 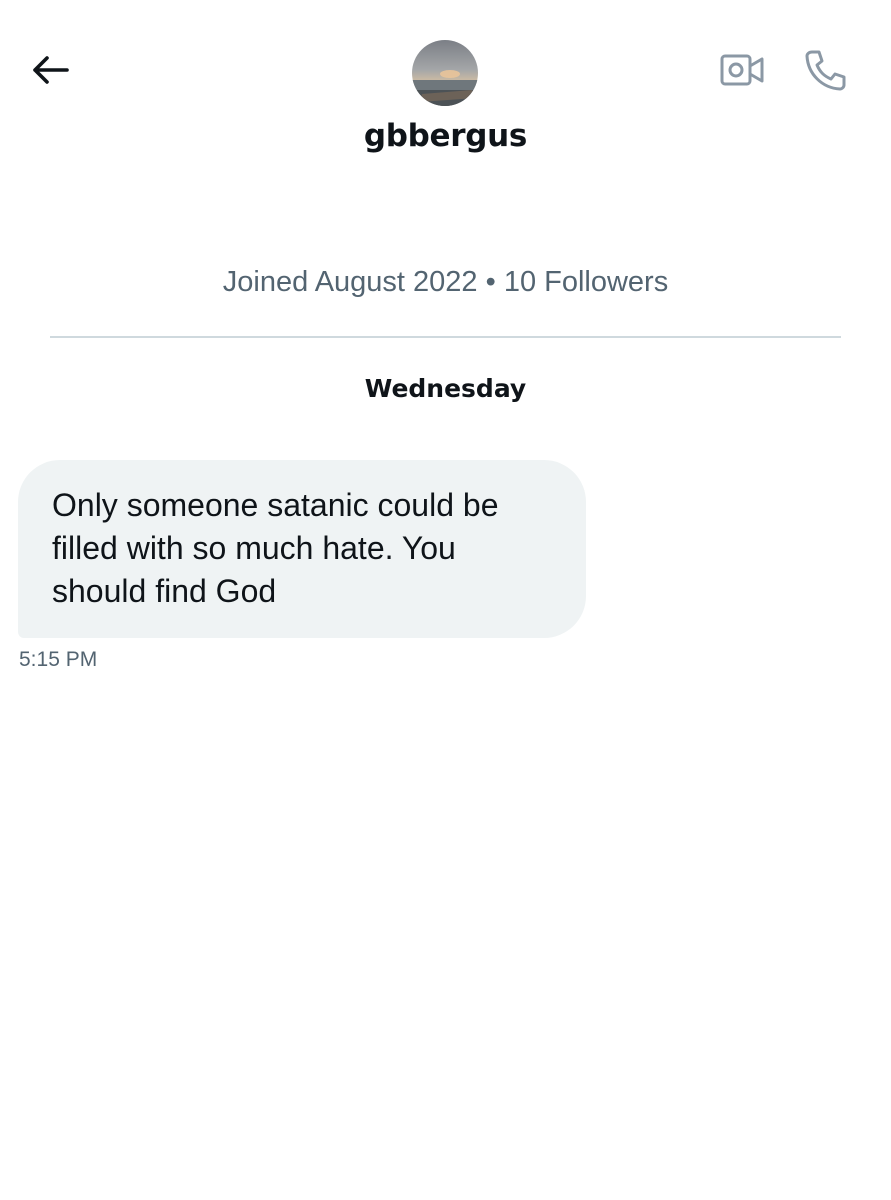 I want to click on voice-call-button, so click(x=825, y=72).